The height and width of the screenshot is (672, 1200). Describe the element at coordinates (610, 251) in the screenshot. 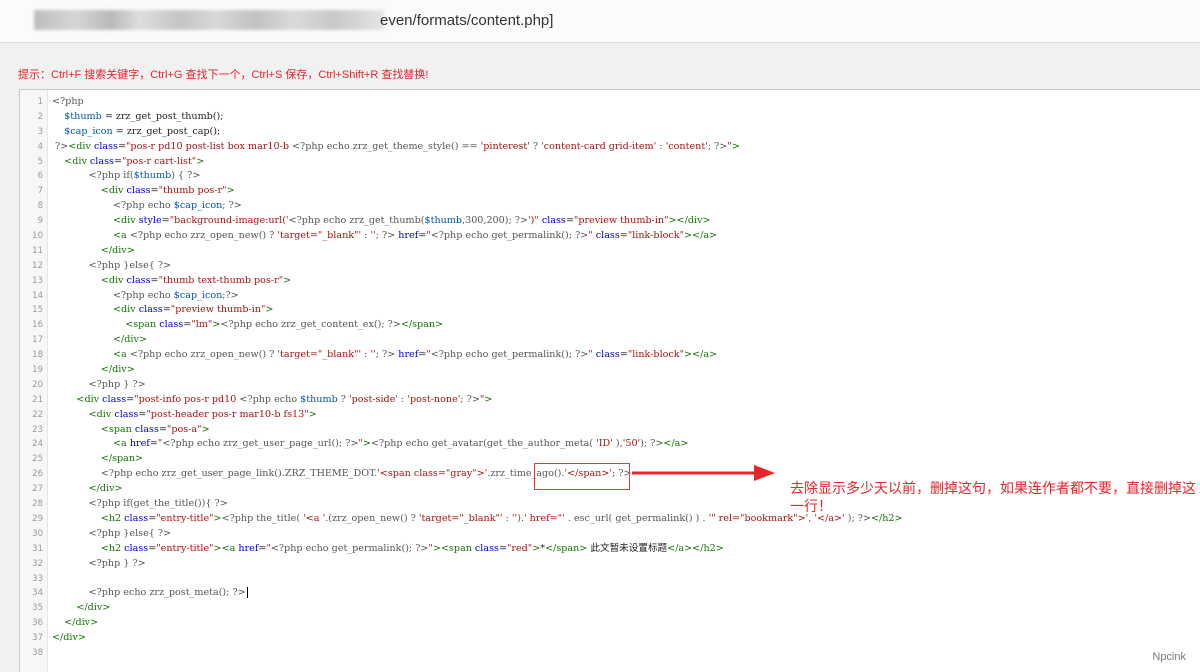

I see `code-line: 11 </div>` at that location.